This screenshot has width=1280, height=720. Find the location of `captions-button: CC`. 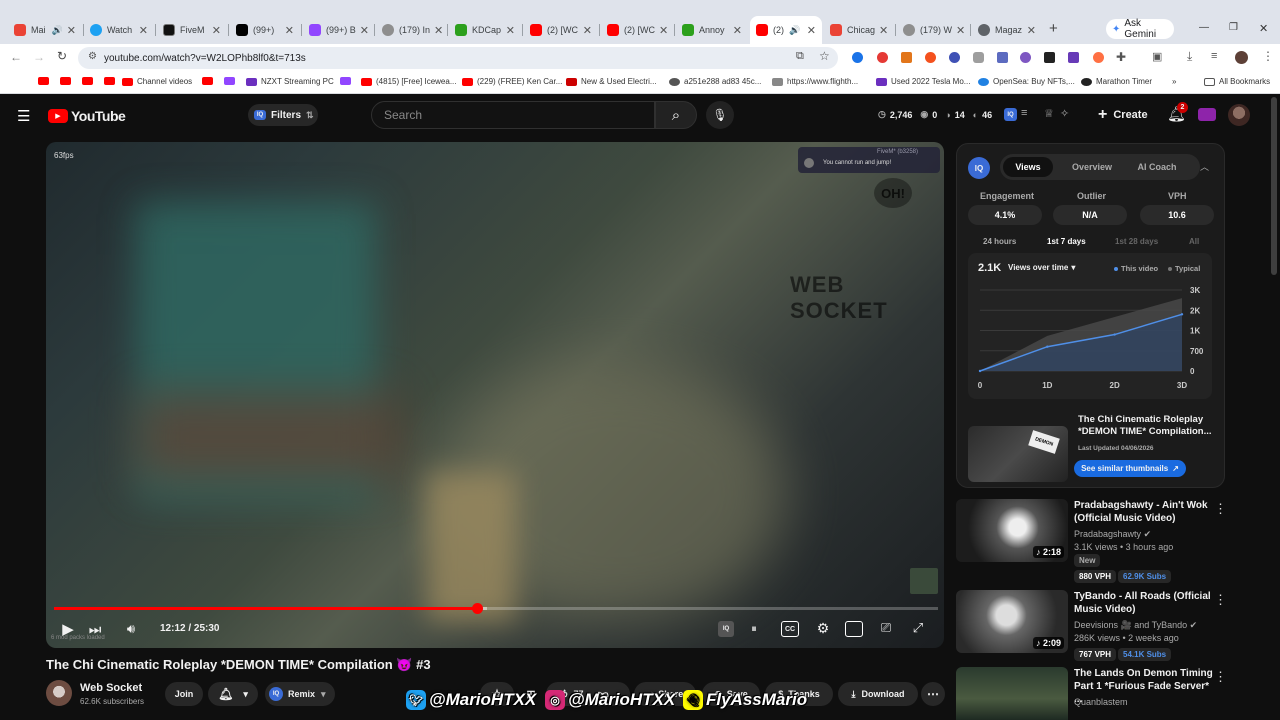

captions-button: CC is located at coordinates (790, 629).